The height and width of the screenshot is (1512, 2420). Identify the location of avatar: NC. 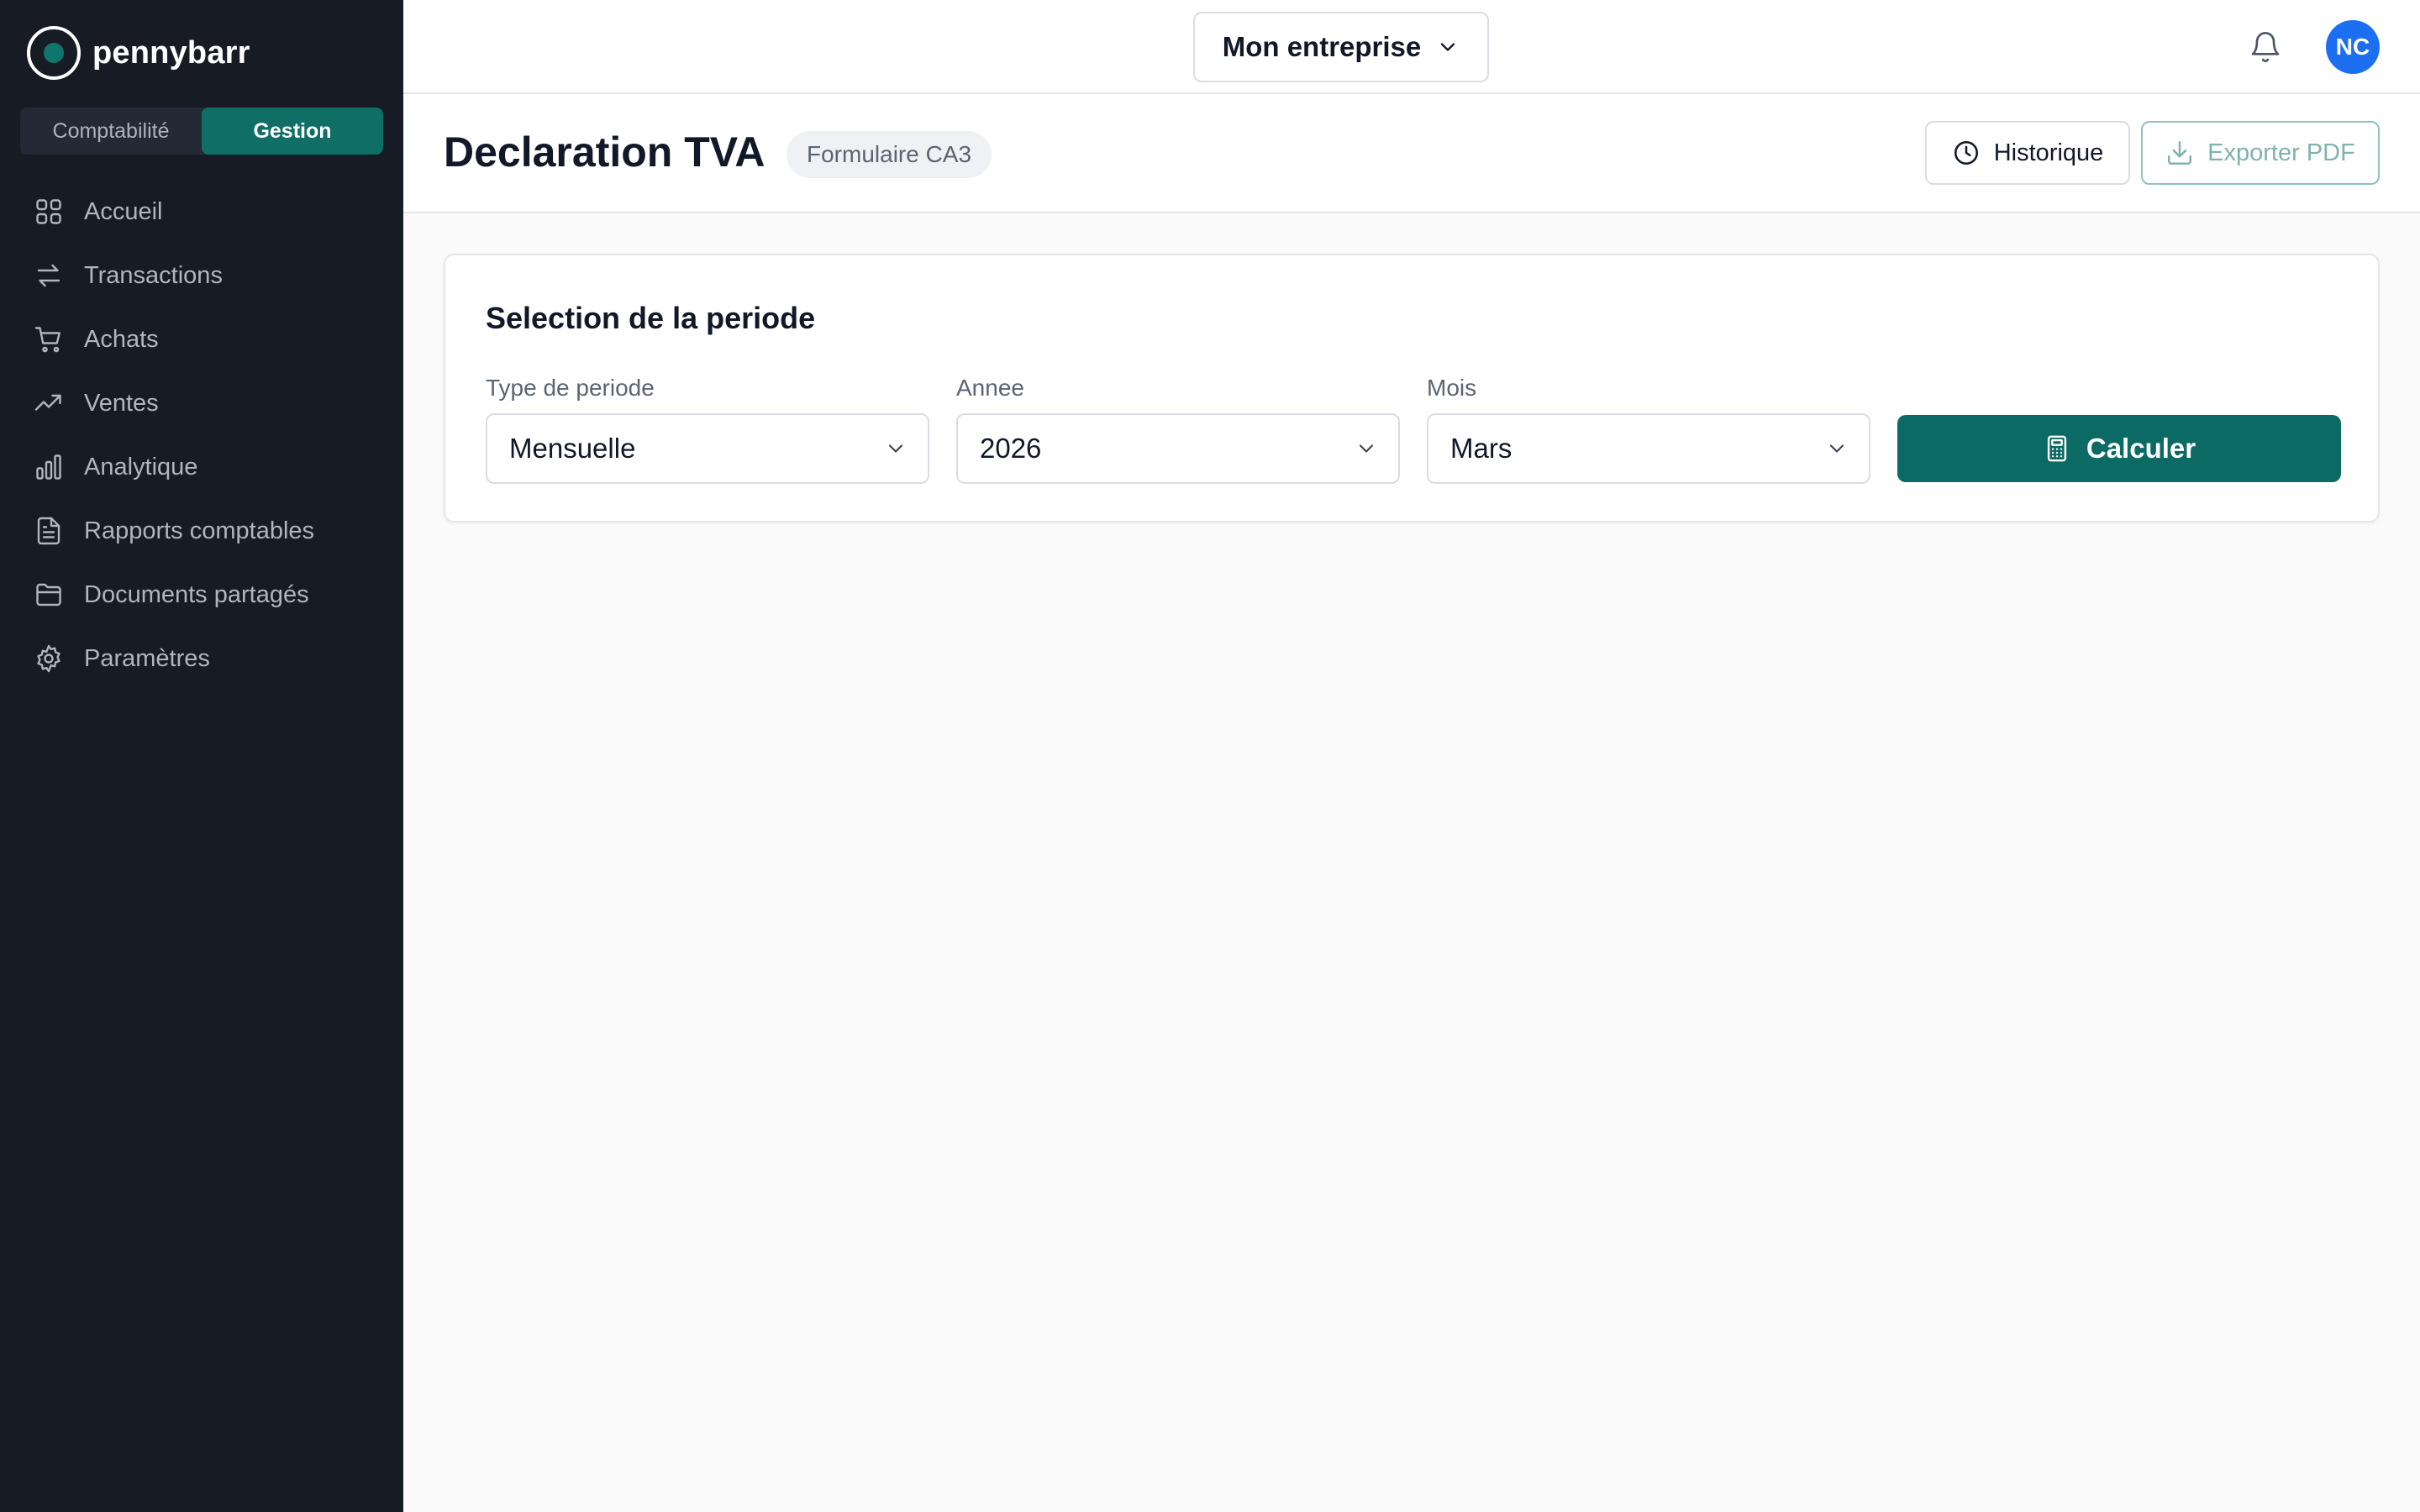
(2353, 47).